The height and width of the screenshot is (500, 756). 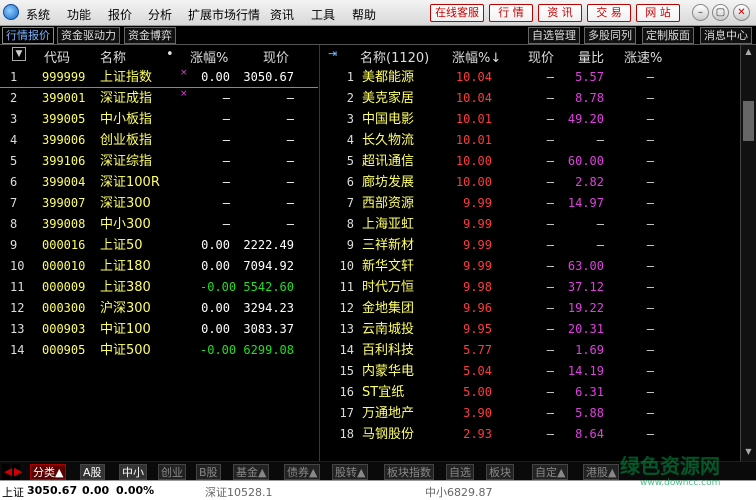 What do you see at coordinates (282, 14) in the screenshot?
I see `menu-info: 资讯` at bounding box center [282, 14].